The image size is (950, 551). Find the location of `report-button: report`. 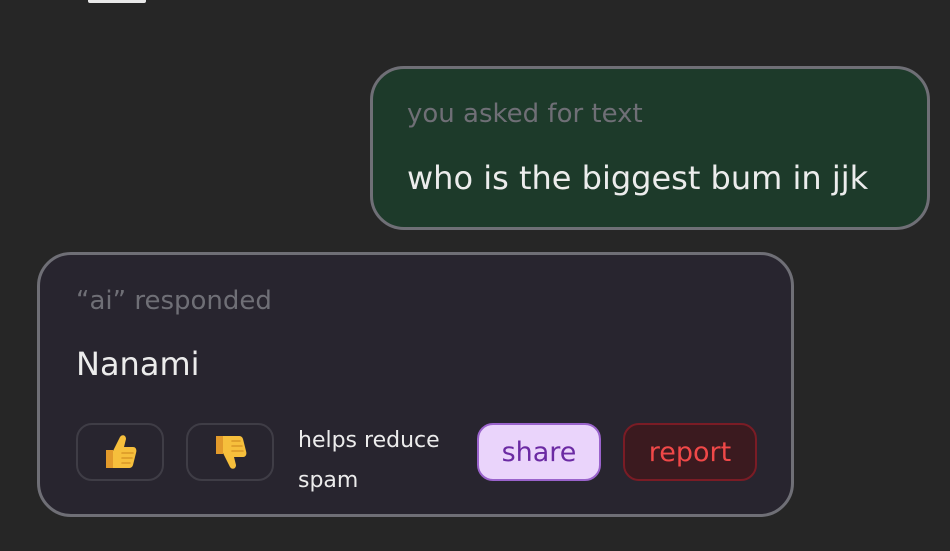

report-button: report is located at coordinates (690, 452).